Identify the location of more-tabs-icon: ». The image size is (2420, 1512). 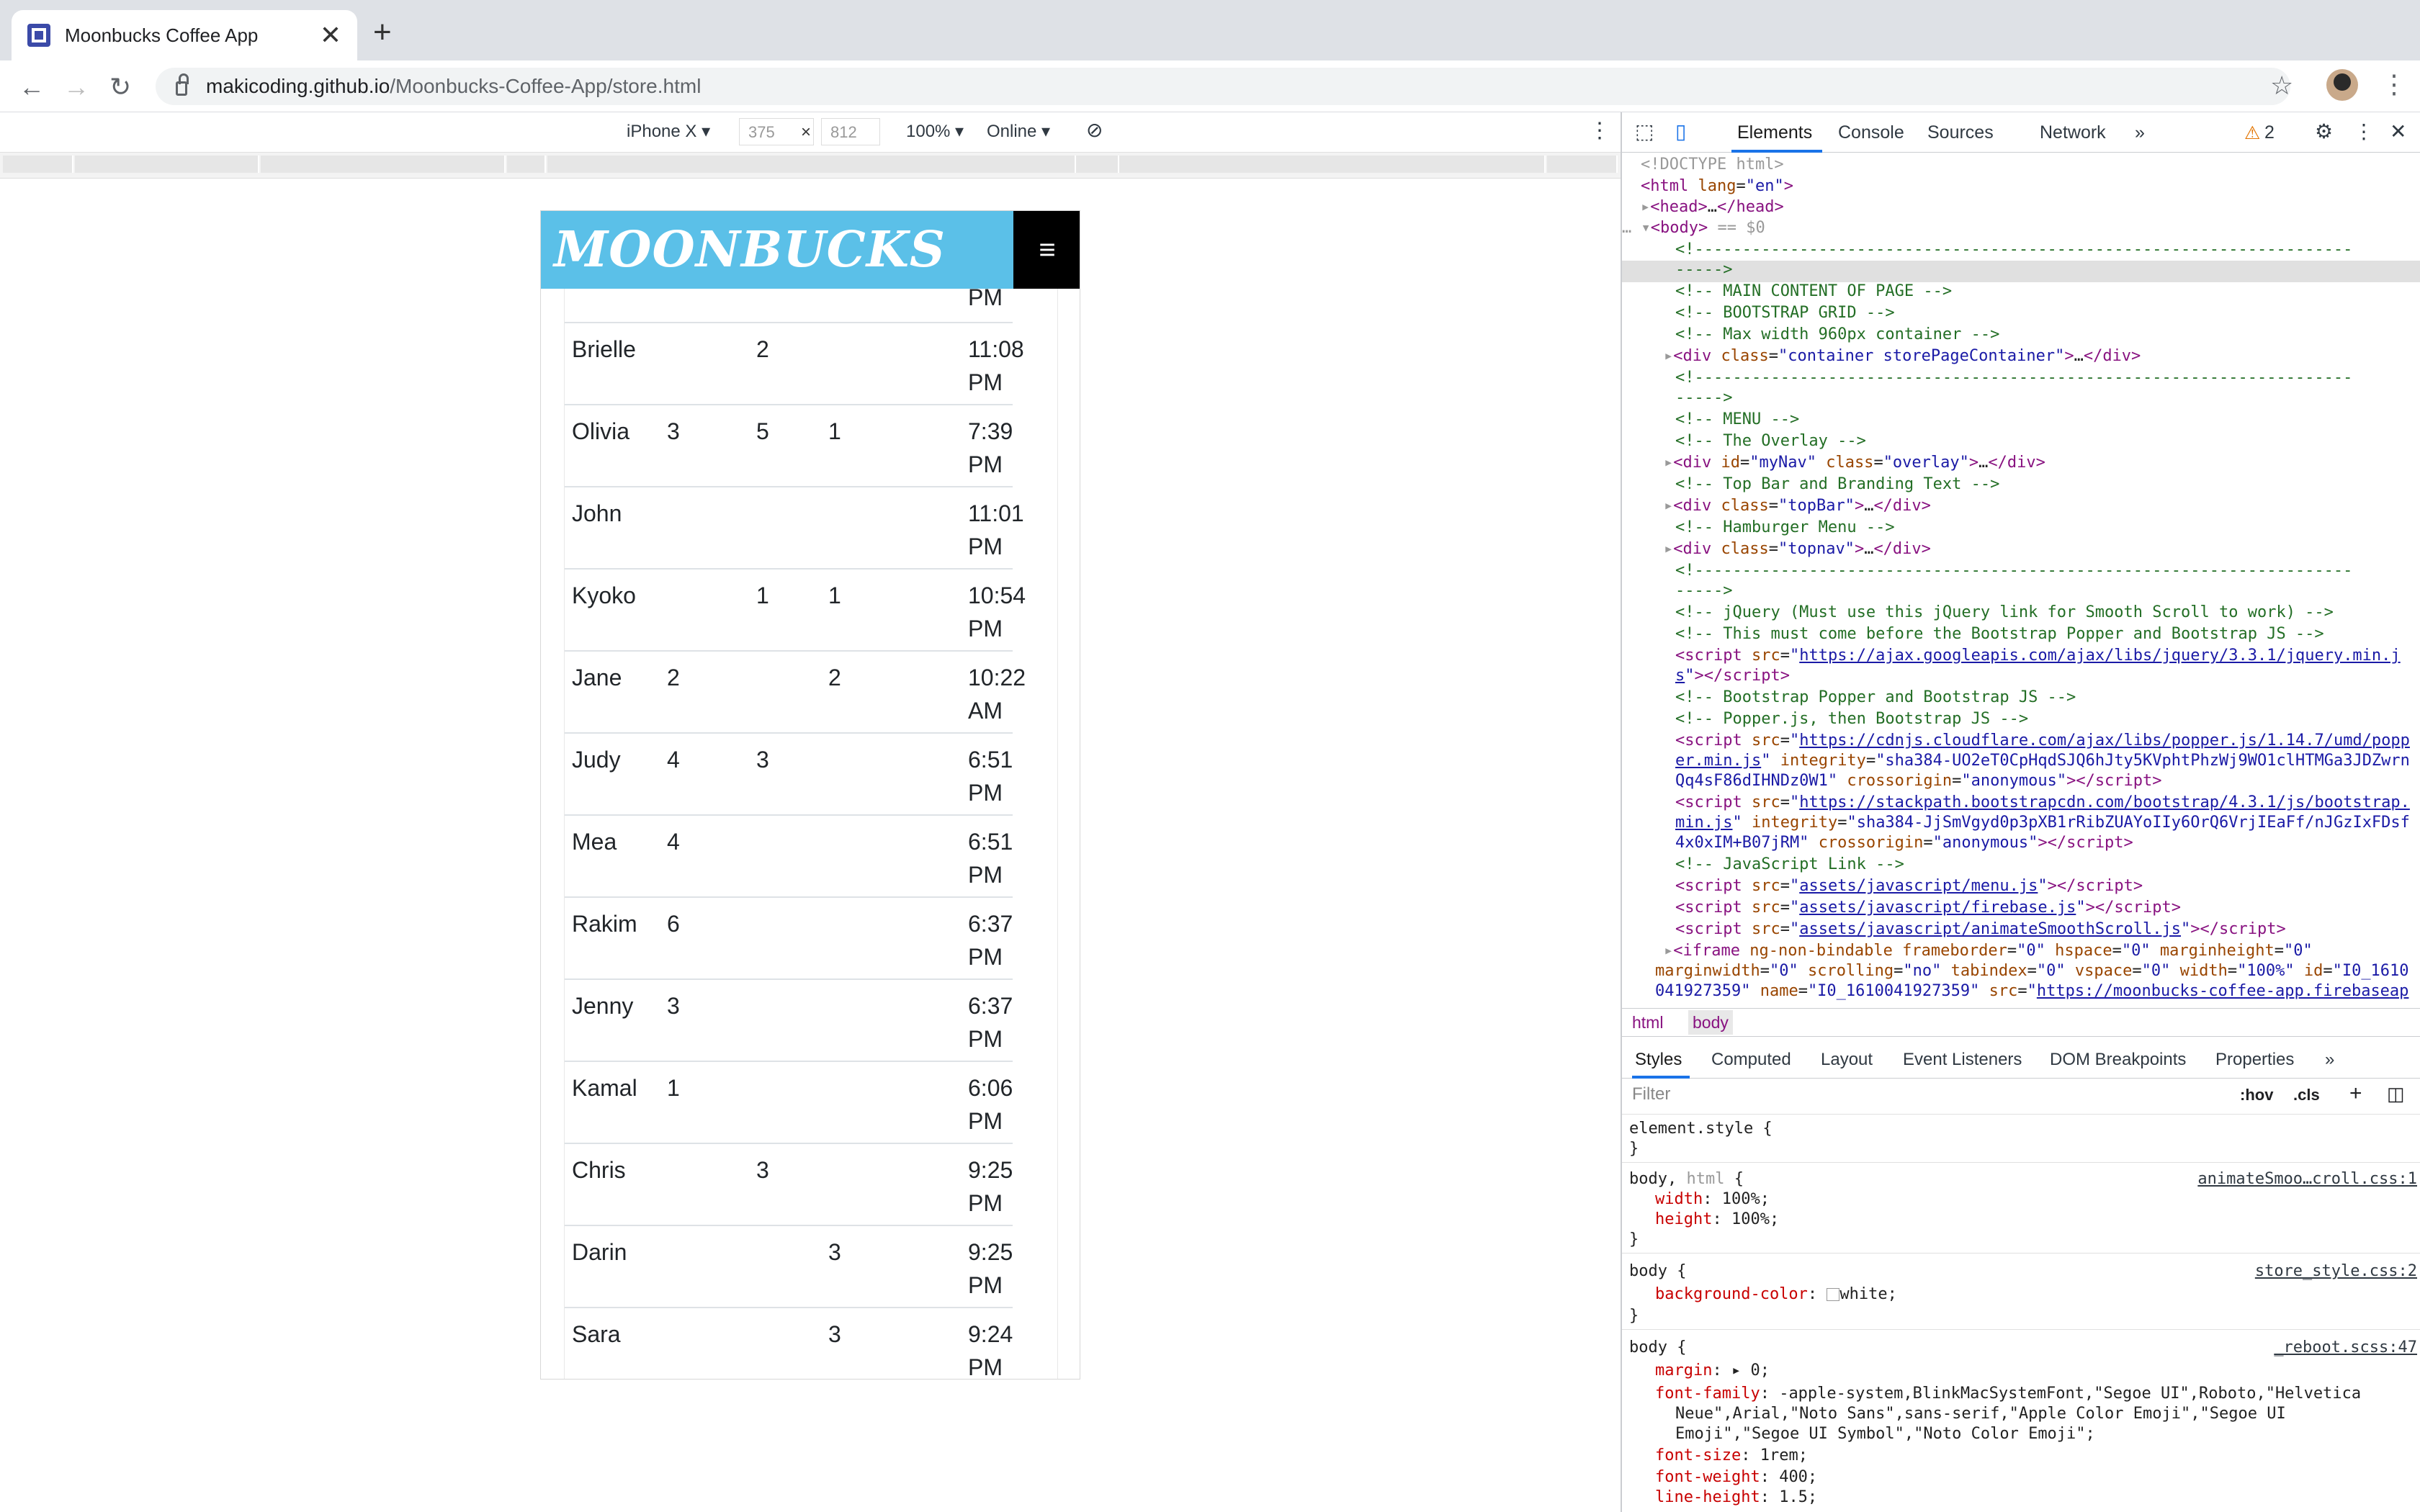
(2140, 132).